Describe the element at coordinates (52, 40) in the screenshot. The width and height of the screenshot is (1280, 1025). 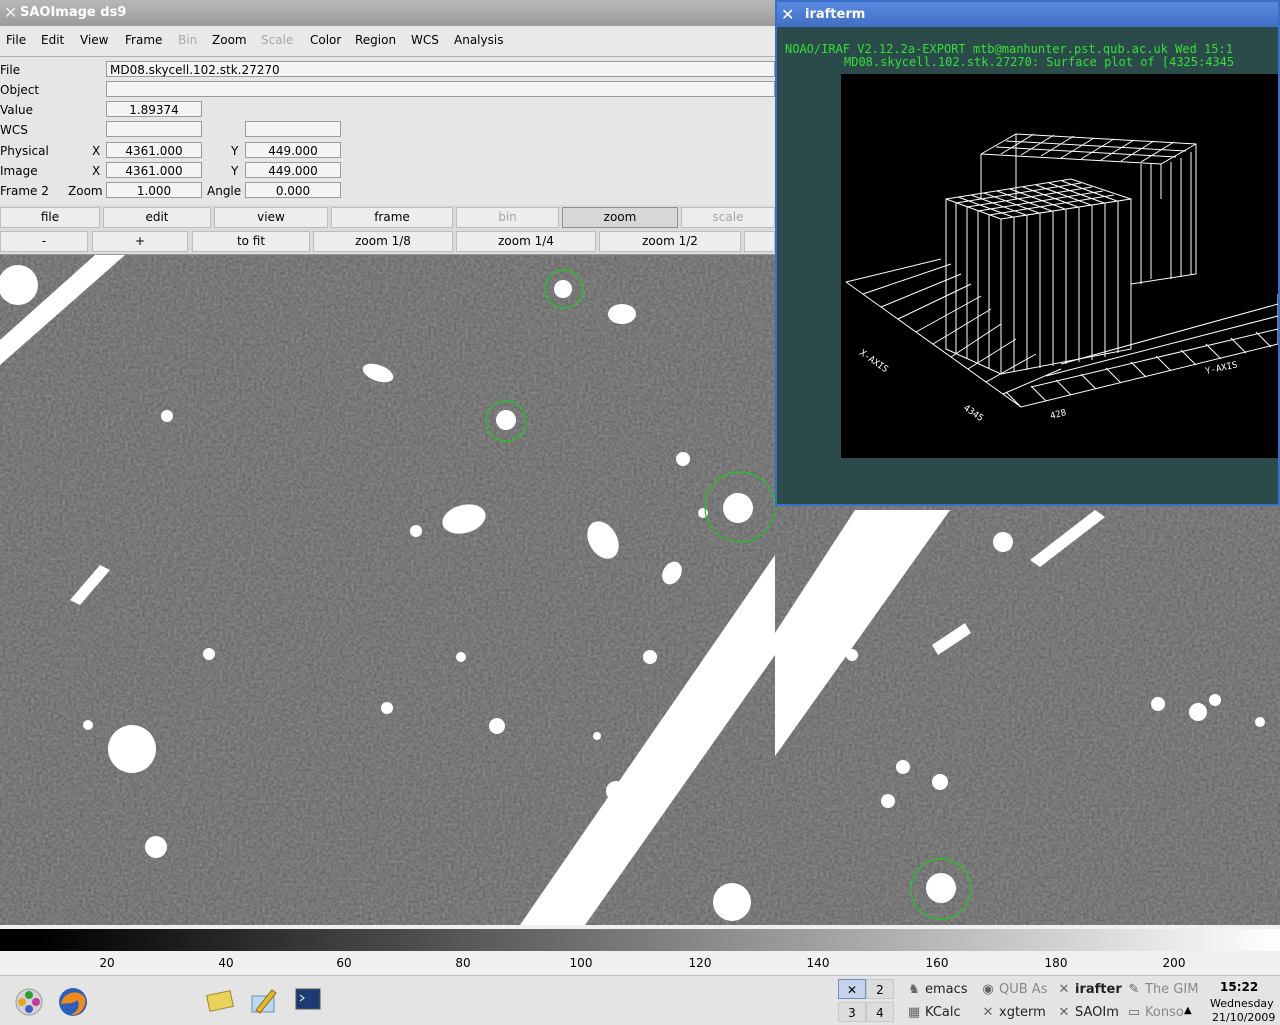
I see `menu-edit: Edit` at that location.